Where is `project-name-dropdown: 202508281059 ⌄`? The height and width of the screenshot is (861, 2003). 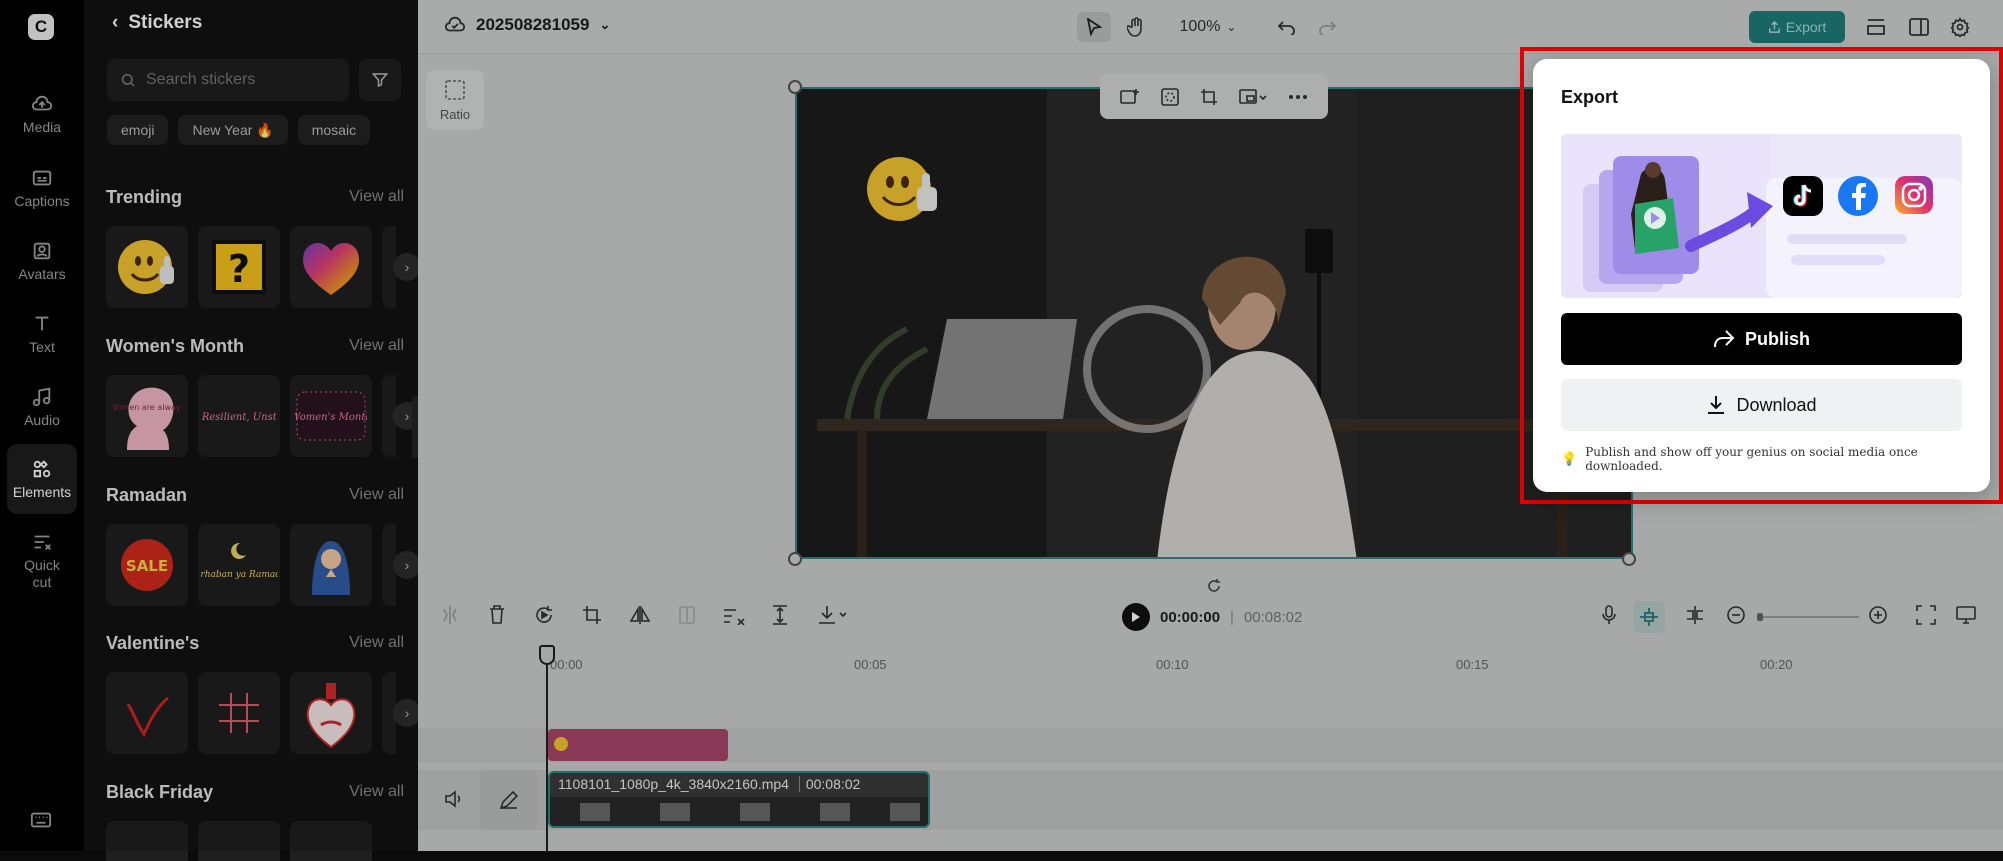 project-name-dropdown: 202508281059 ⌄ is located at coordinates (527, 25).